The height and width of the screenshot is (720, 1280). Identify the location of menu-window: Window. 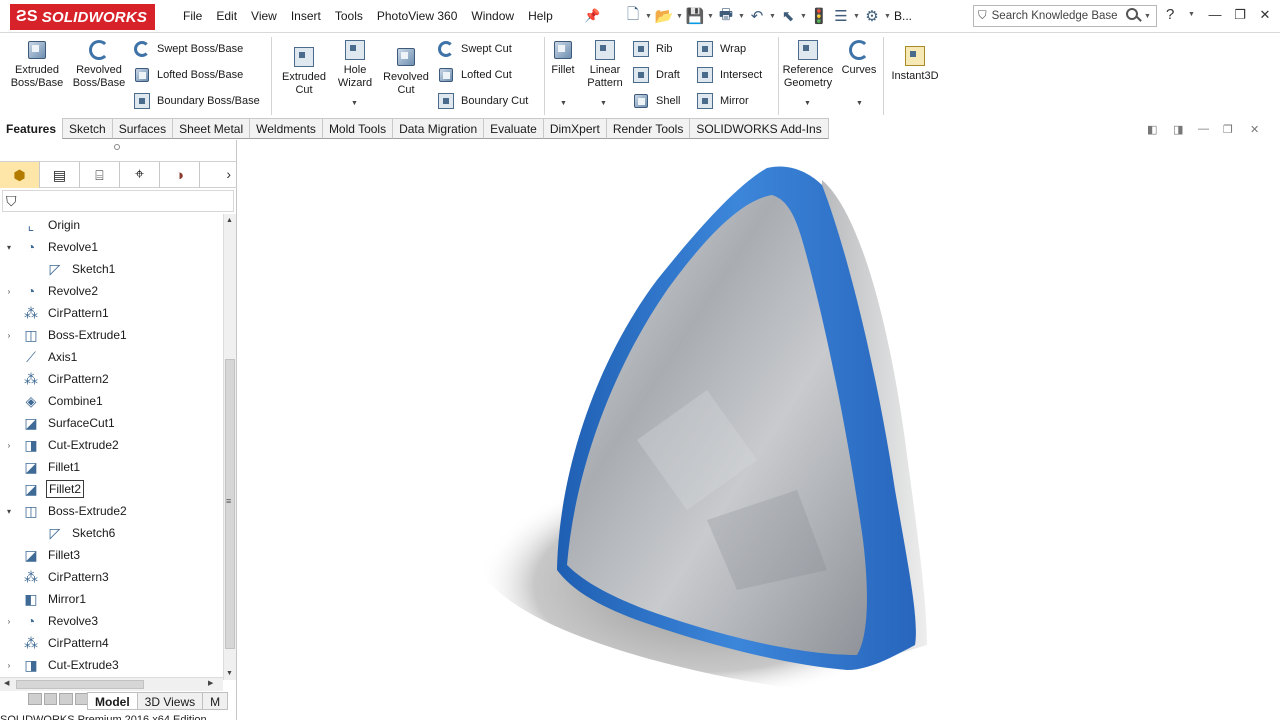
(492, 16).